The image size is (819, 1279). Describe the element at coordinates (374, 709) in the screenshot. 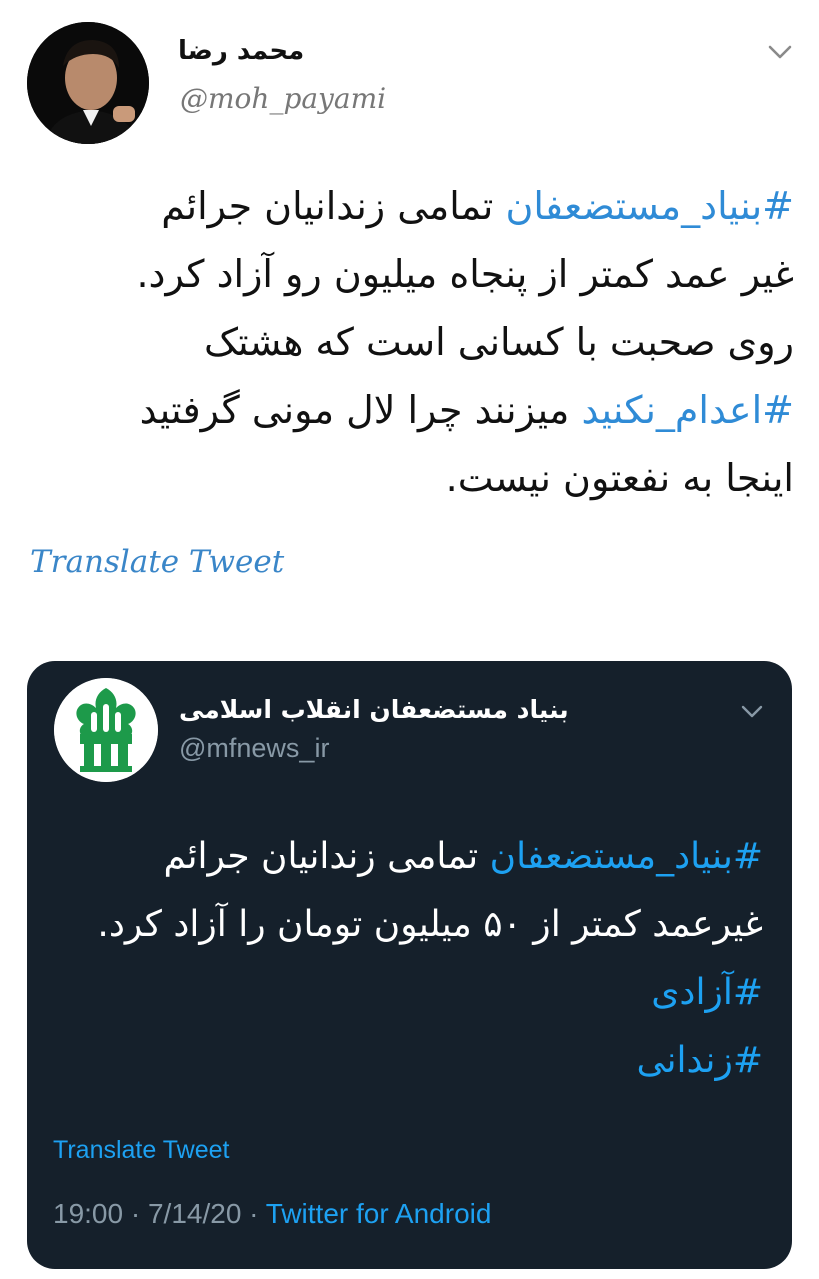

I see `quoted-display-name: بنیاد مستضعفان انقلاب اسلامی` at that location.